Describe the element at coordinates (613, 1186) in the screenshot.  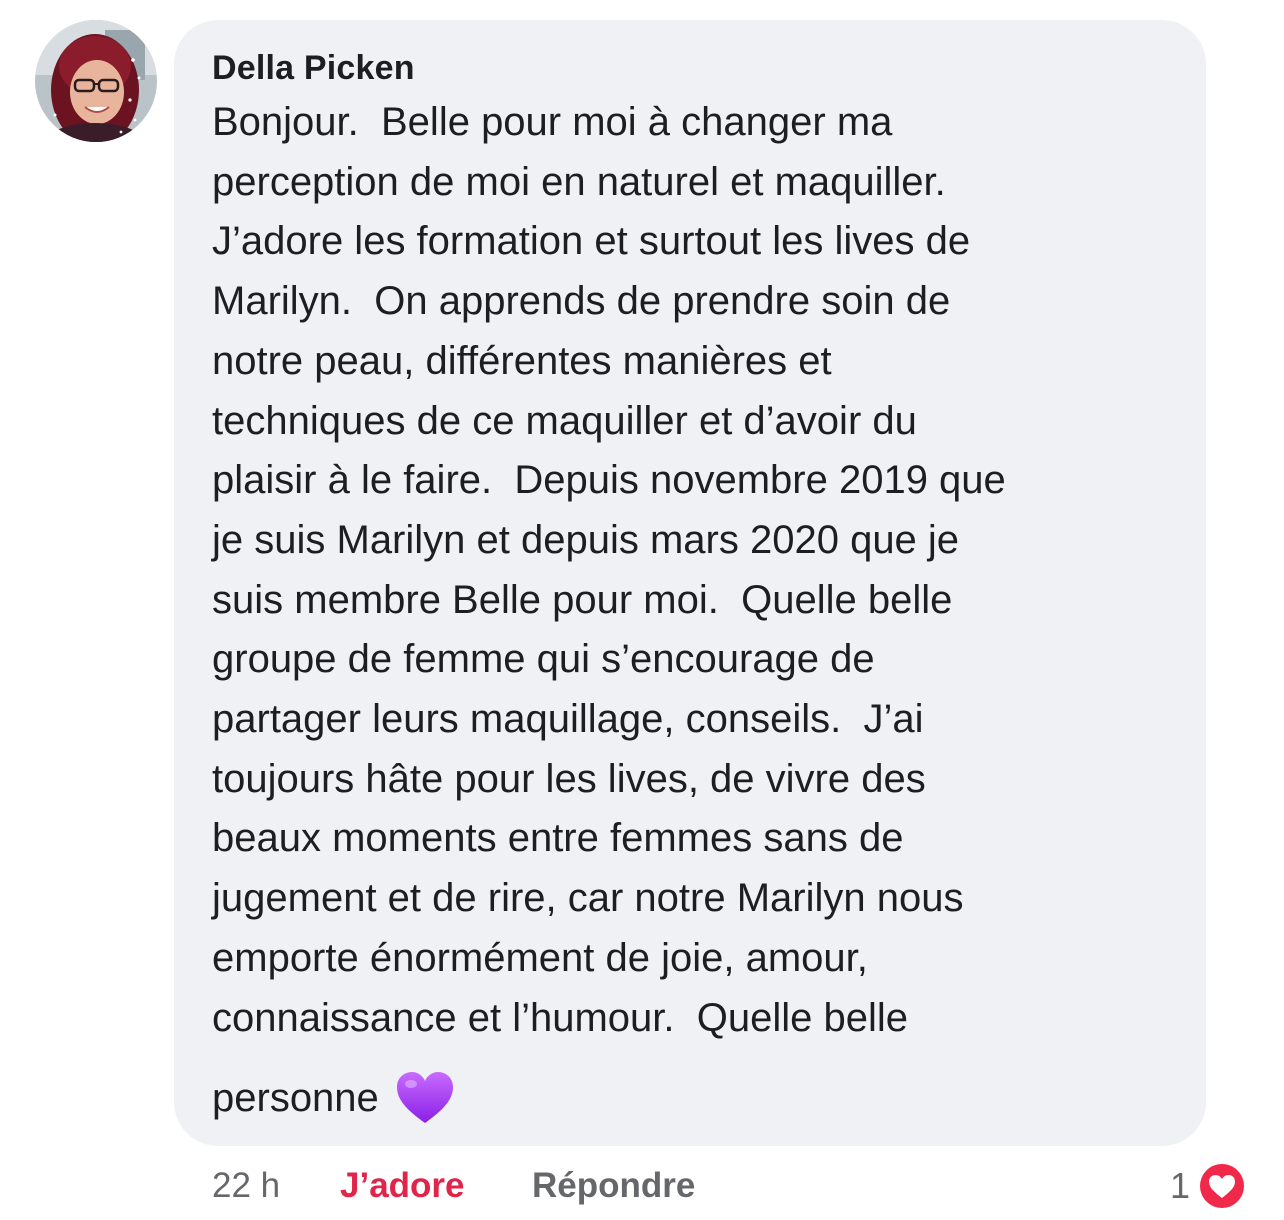
I see `reply-button: Répondre` at that location.